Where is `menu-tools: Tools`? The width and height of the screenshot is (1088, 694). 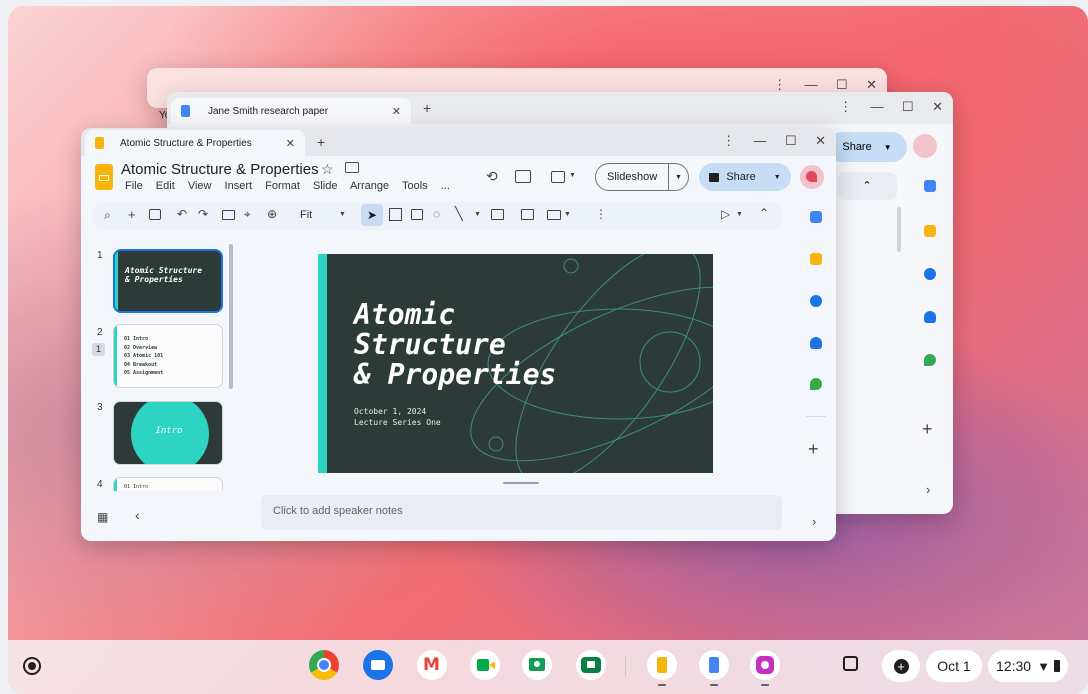 menu-tools: Tools is located at coordinates (415, 186).